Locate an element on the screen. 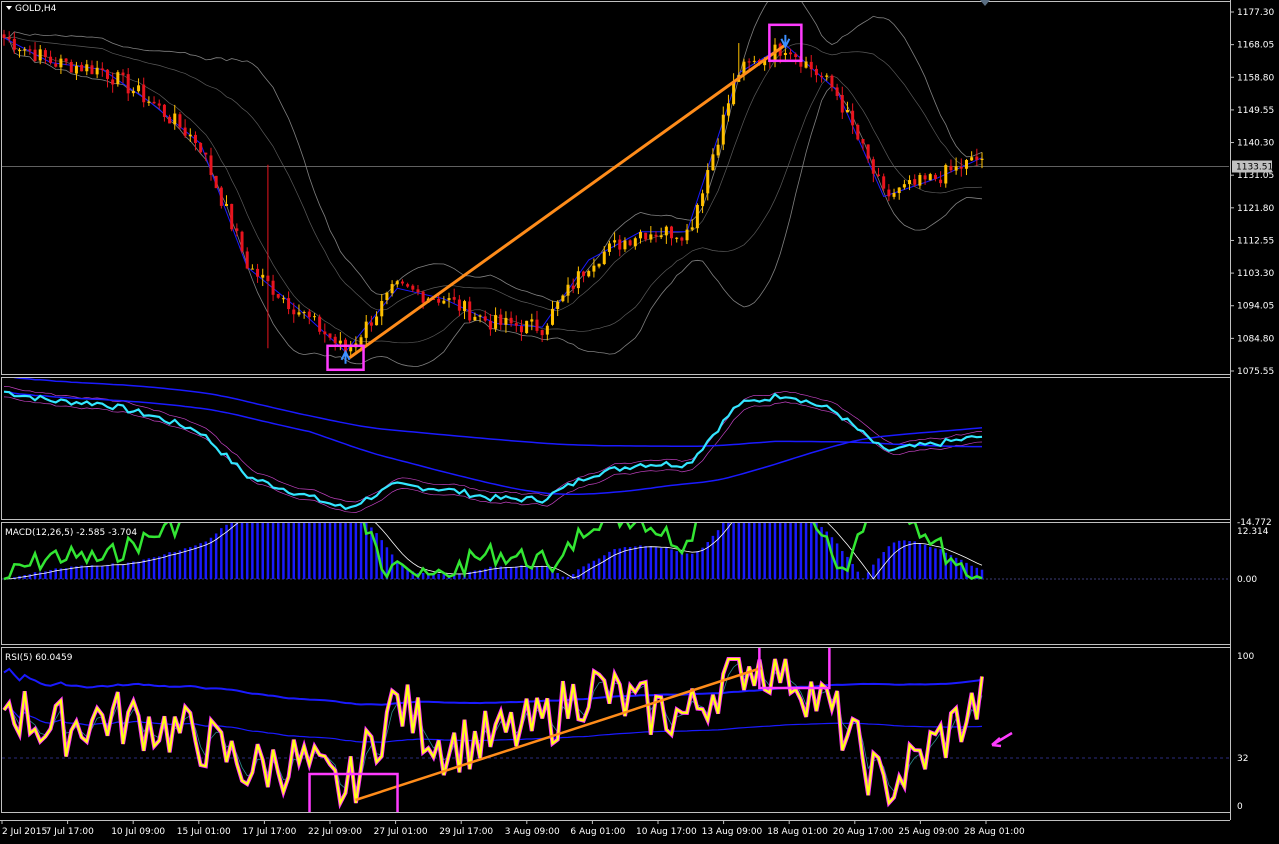 The width and height of the screenshot is (1279, 844). macd-tick-label: 12.314 is located at coordinates (1253, 532).